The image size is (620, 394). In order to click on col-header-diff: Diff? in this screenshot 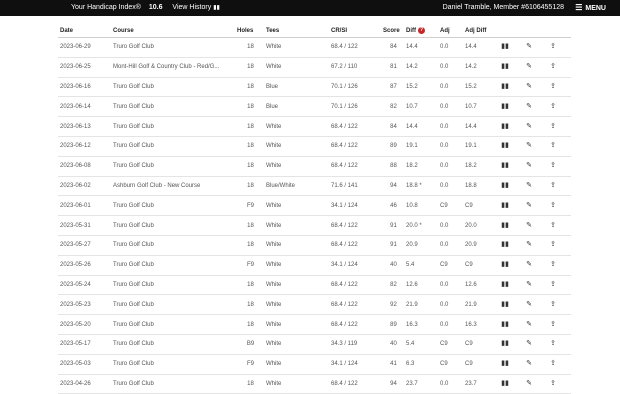, I will do `click(421, 31)`.